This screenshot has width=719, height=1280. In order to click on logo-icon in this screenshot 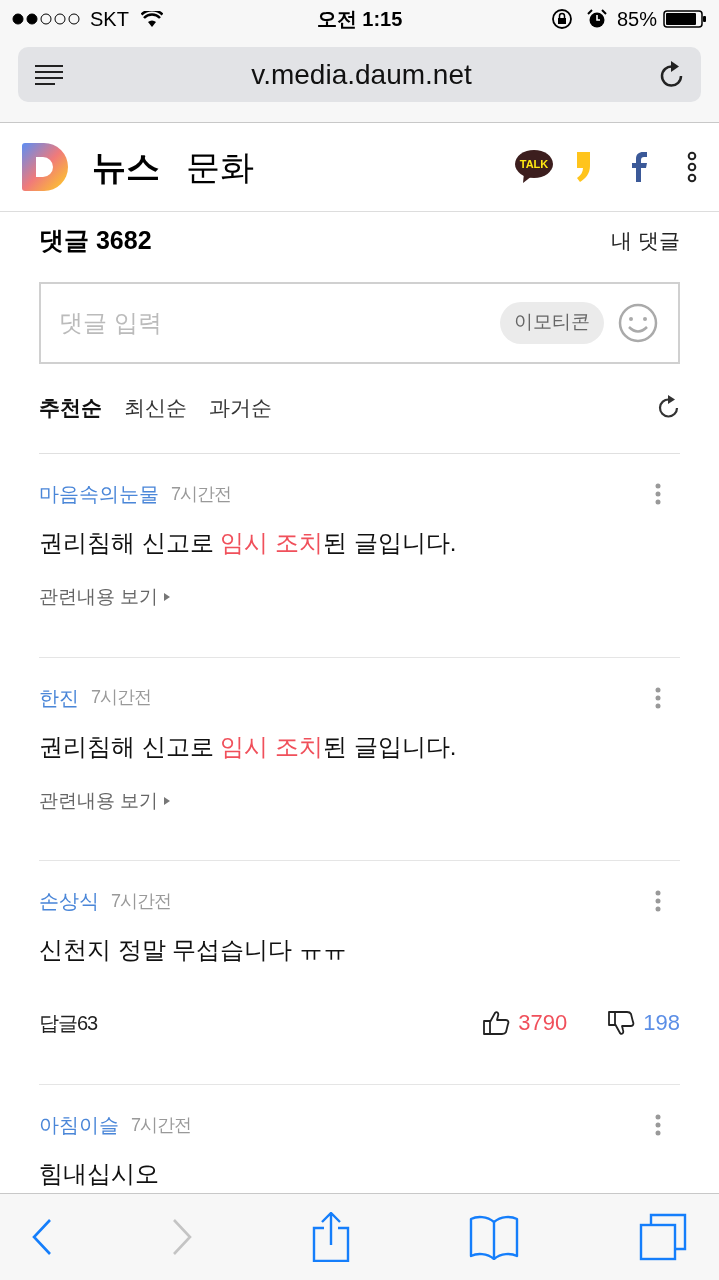, I will do `click(45, 167)`.